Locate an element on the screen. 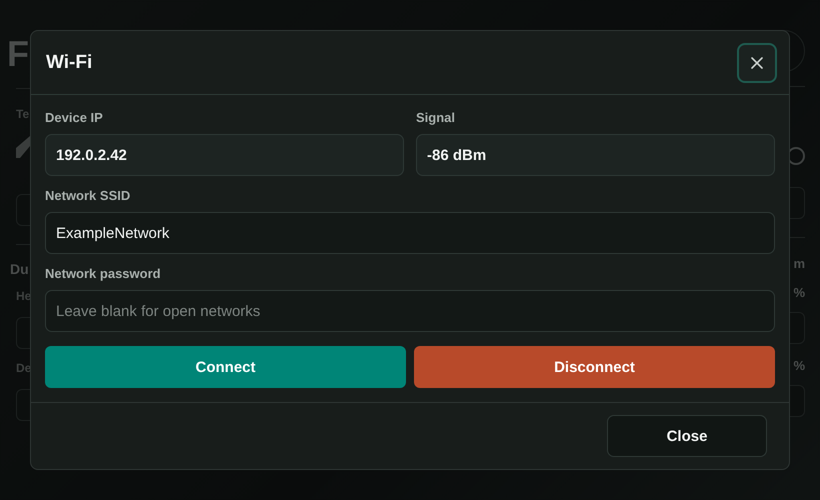 The image size is (820, 500). field-label: Network SSID is located at coordinates (88, 195).